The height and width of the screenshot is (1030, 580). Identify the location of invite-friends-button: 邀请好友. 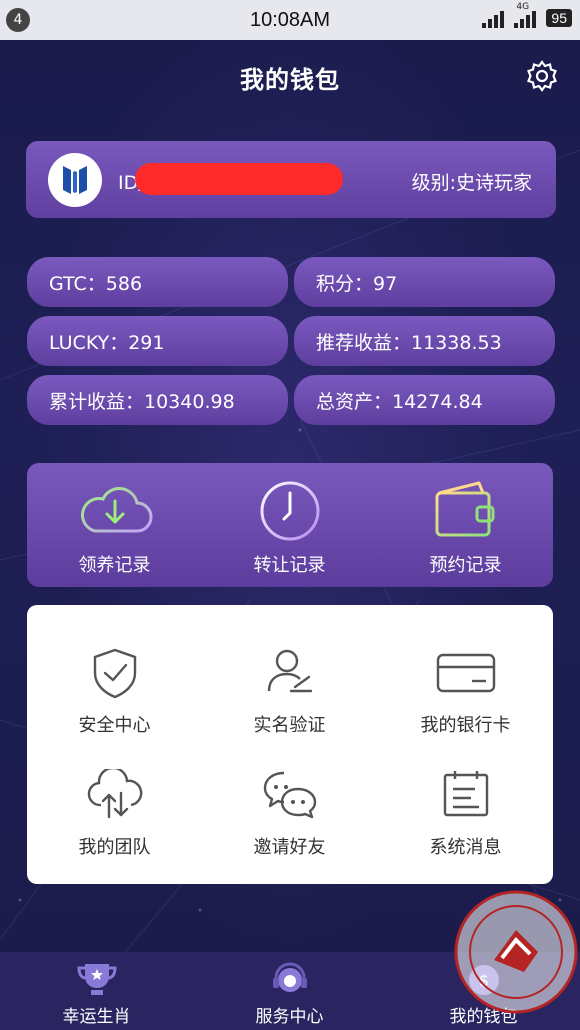
(289, 802).